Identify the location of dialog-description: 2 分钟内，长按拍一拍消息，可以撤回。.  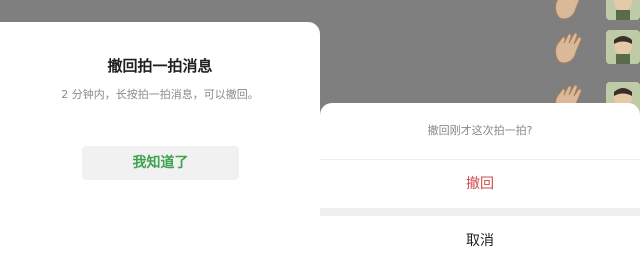
(160, 94).